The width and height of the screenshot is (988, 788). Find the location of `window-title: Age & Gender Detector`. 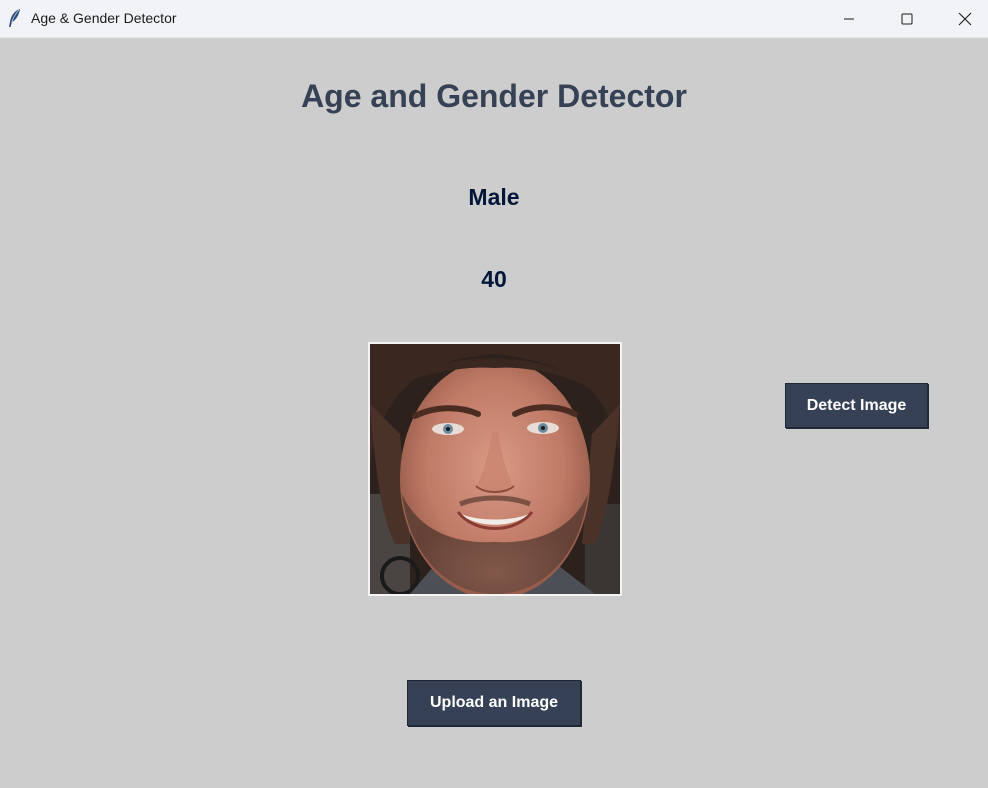

window-title: Age & Gender Detector is located at coordinates (104, 18).